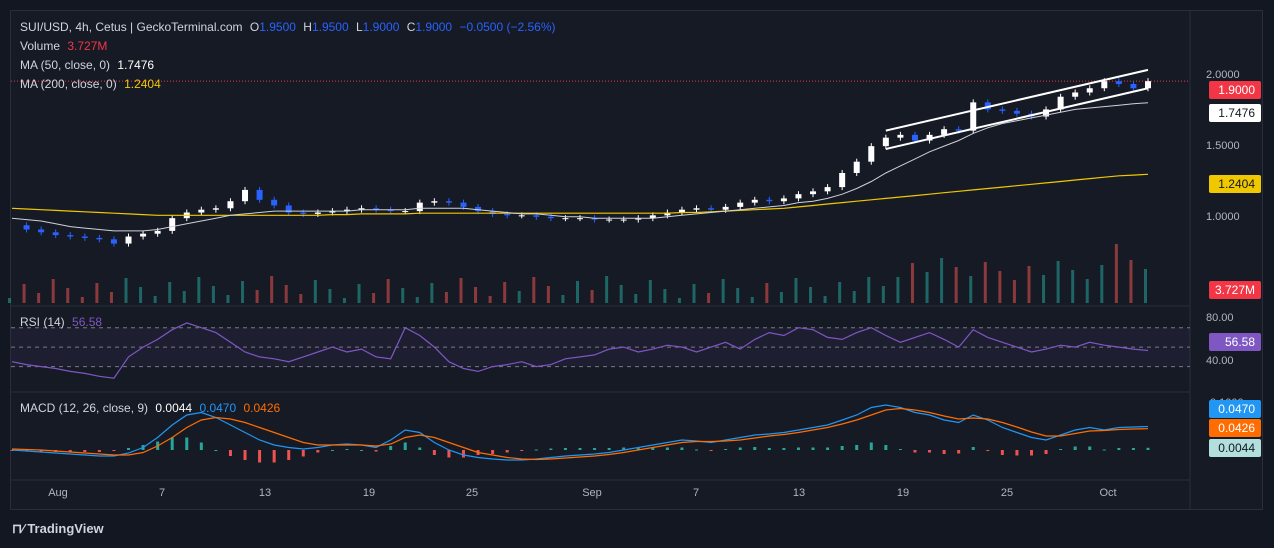  What do you see at coordinates (1234, 290) in the screenshot?
I see `volume-price-label: 3.727M` at bounding box center [1234, 290].